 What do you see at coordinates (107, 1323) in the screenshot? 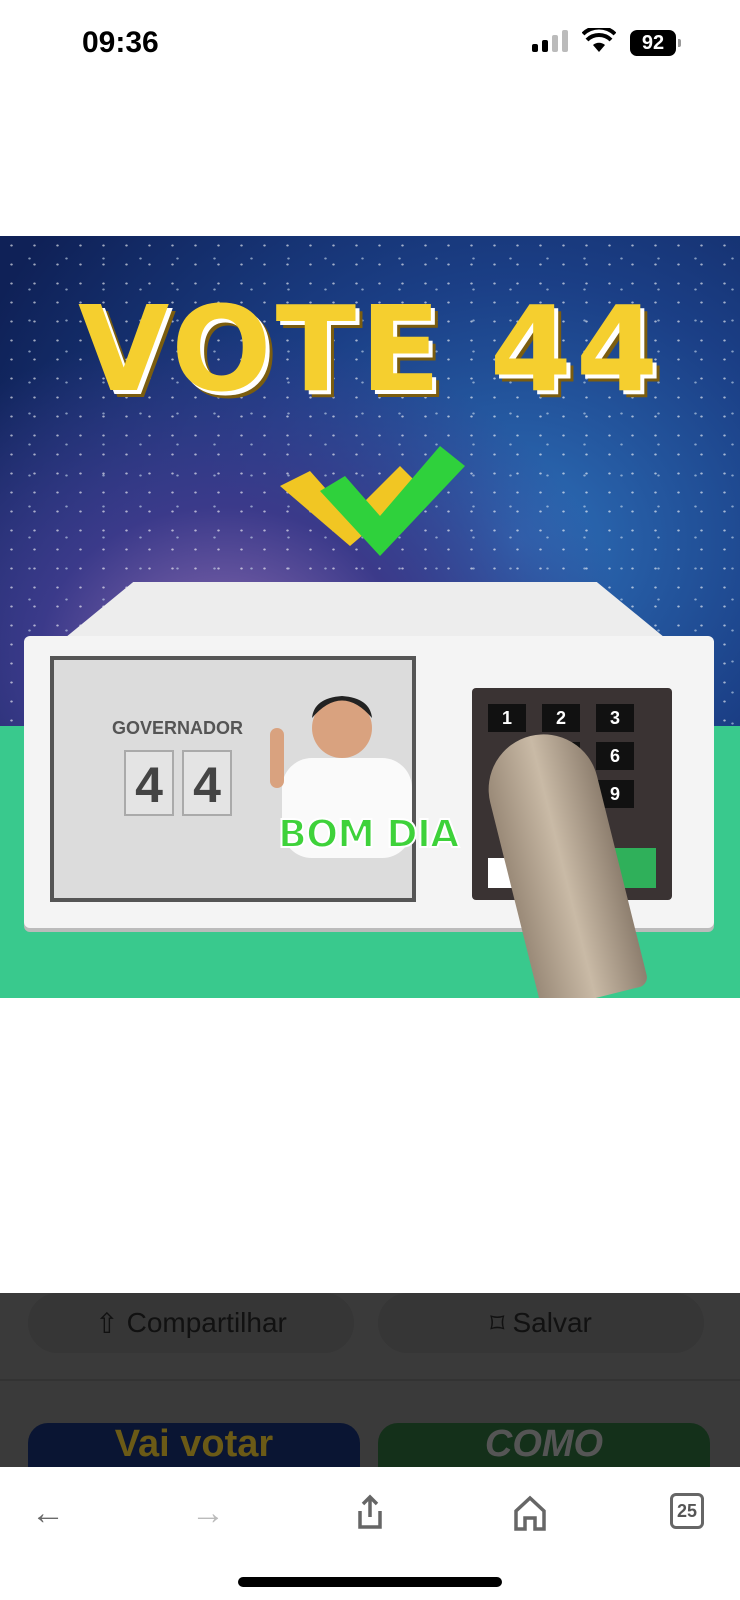
I see `share-icon: ⇧` at bounding box center [107, 1323].